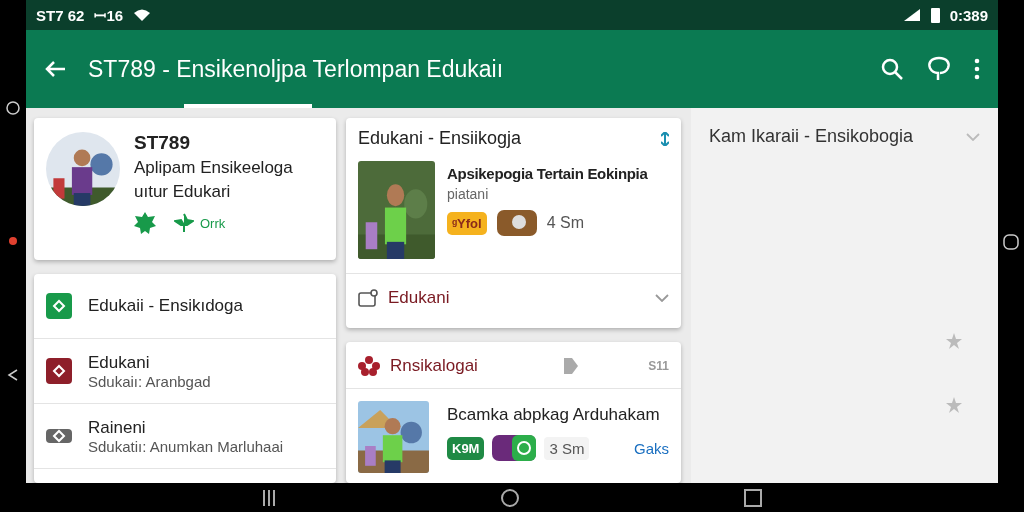 This screenshot has height=512, width=1024. I want to click on reading-time: 3 Sm, so click(567, 448).